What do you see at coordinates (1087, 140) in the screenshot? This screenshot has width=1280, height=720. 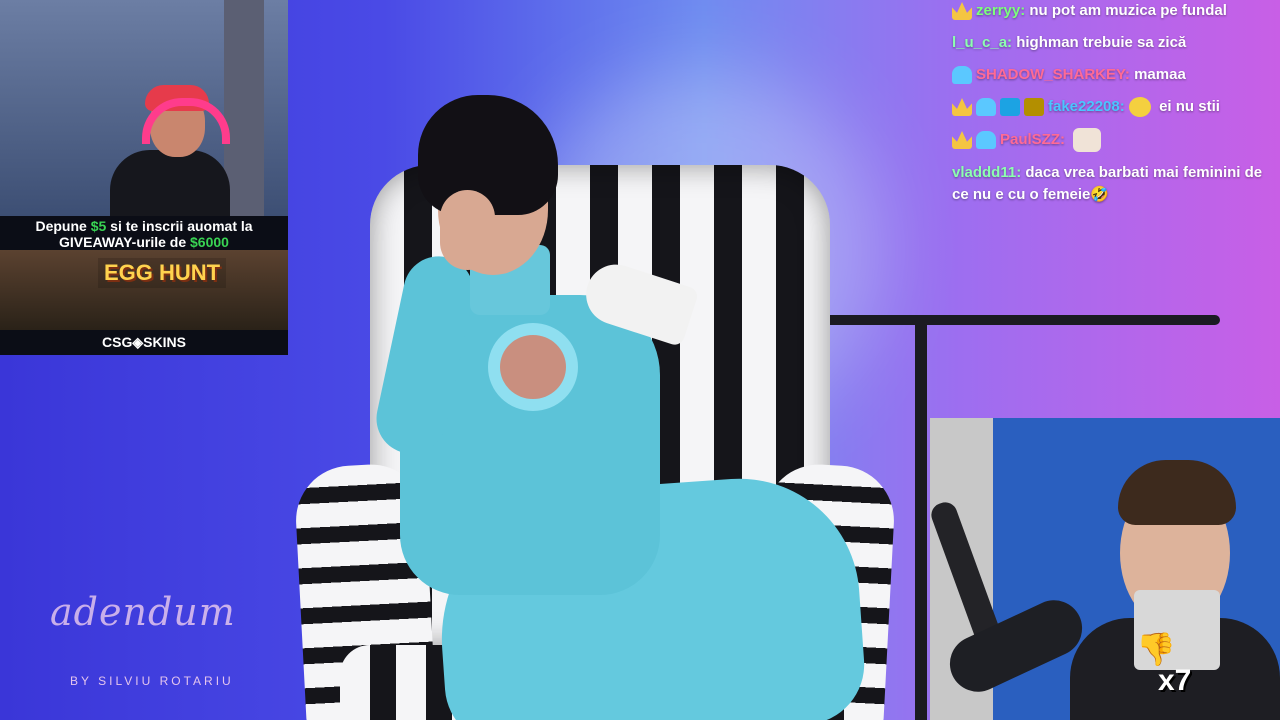 I see `cat-emote-icon` at bounding box center [1087, 140].